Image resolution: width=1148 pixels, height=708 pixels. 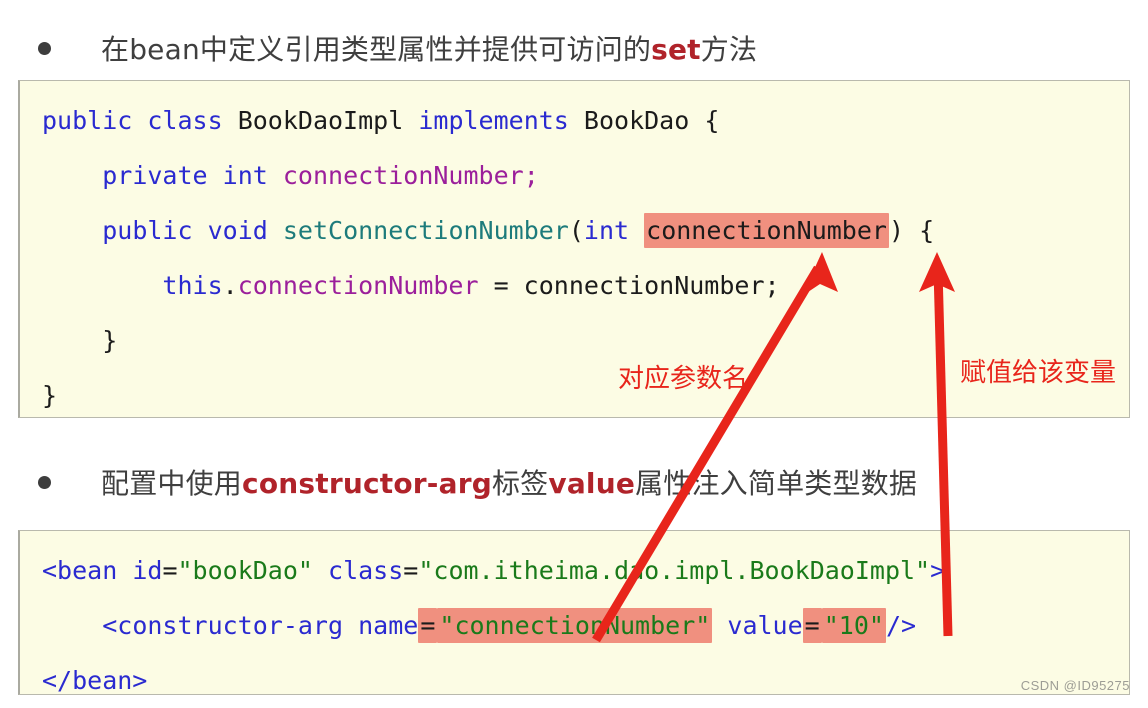 What do you see at coordinates (574, 175) in the screenshot?
I see `code-line-field: private int connectionNumber;` at bounding box center [574, 175].